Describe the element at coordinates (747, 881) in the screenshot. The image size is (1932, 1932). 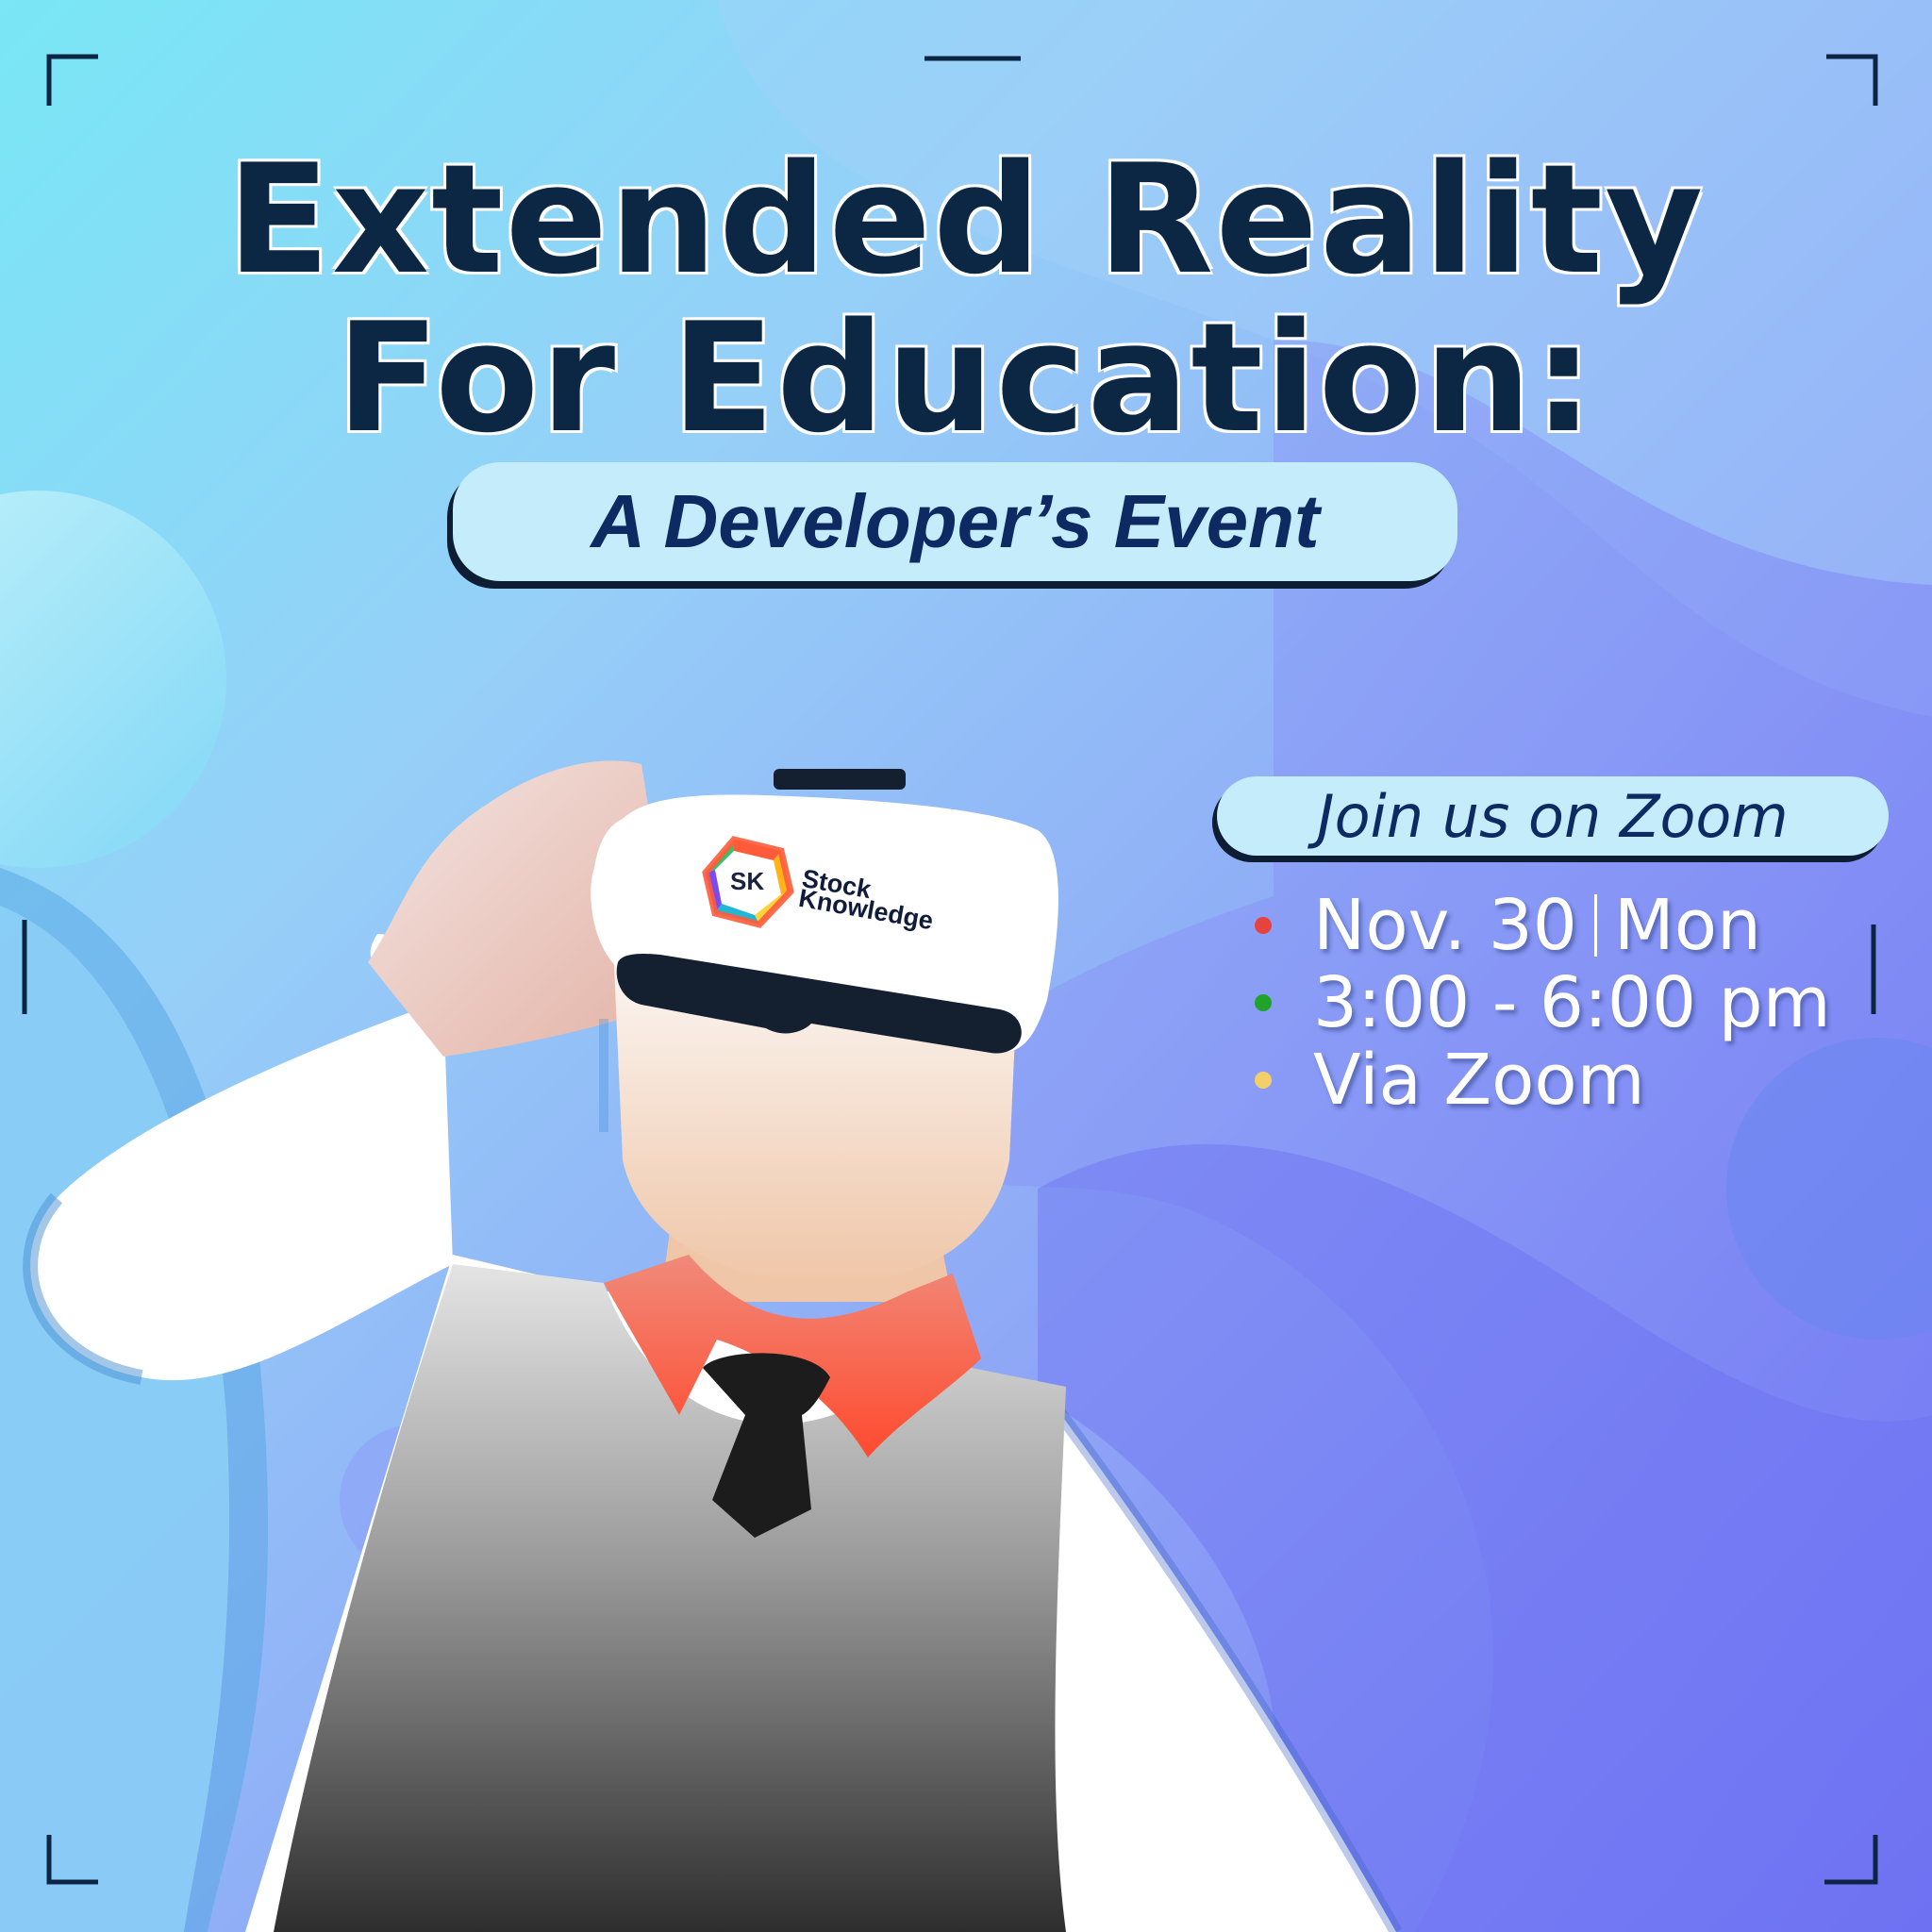
I see `logo-initials: SK` at that location.